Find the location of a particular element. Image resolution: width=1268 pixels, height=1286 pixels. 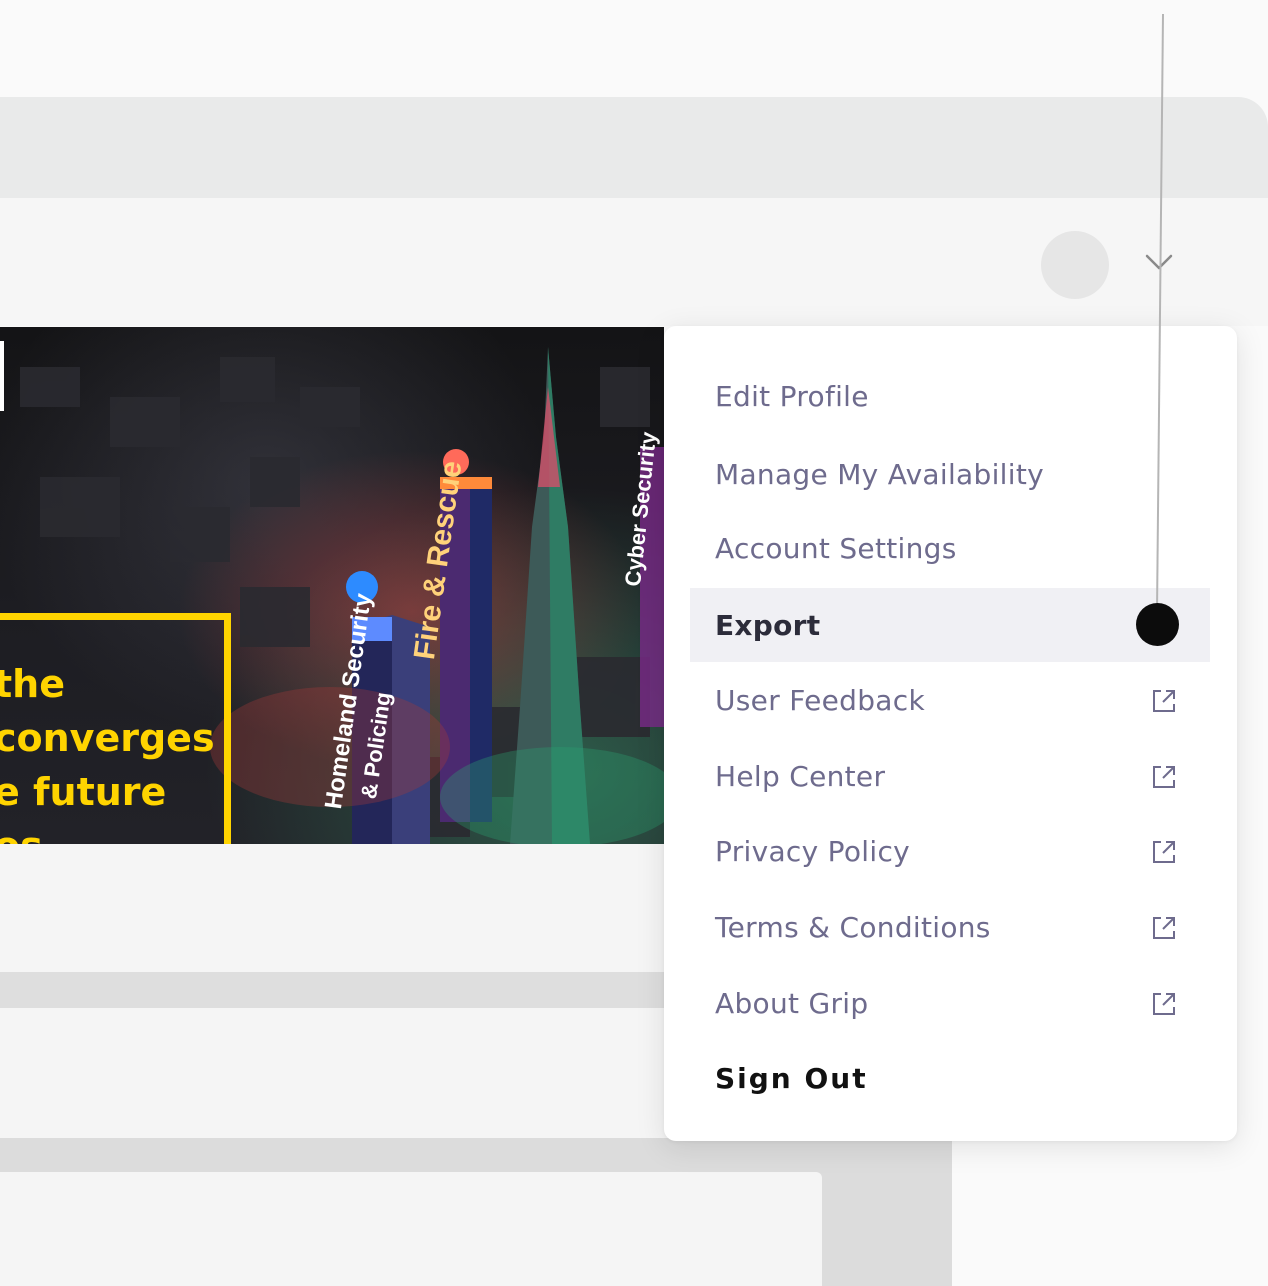

chevron-down-icon is located at coordinates (1159, 262).